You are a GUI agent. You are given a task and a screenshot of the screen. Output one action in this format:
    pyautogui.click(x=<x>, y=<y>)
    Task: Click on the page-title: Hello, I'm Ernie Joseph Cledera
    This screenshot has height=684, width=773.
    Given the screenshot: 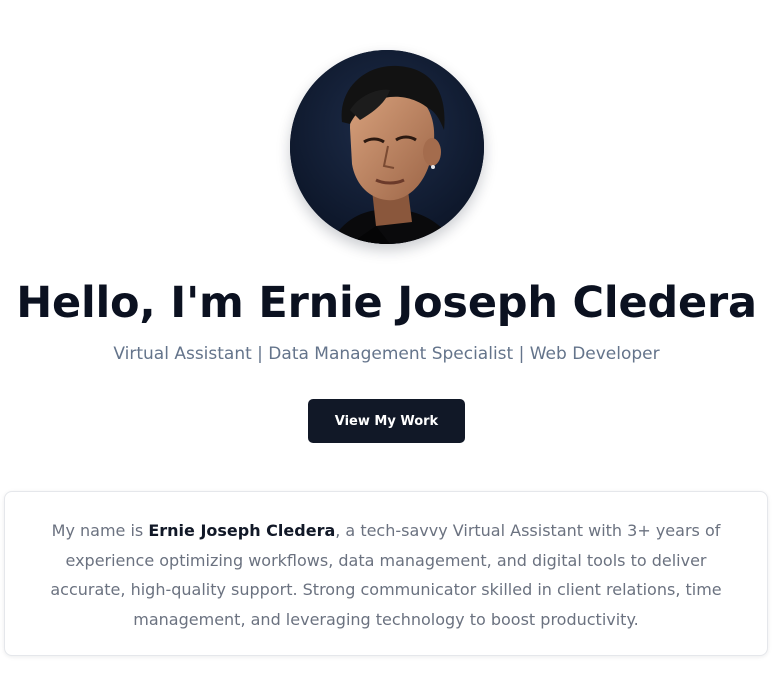 What is the action you would take?
    pyautogui.click(x=386, y=303)
    